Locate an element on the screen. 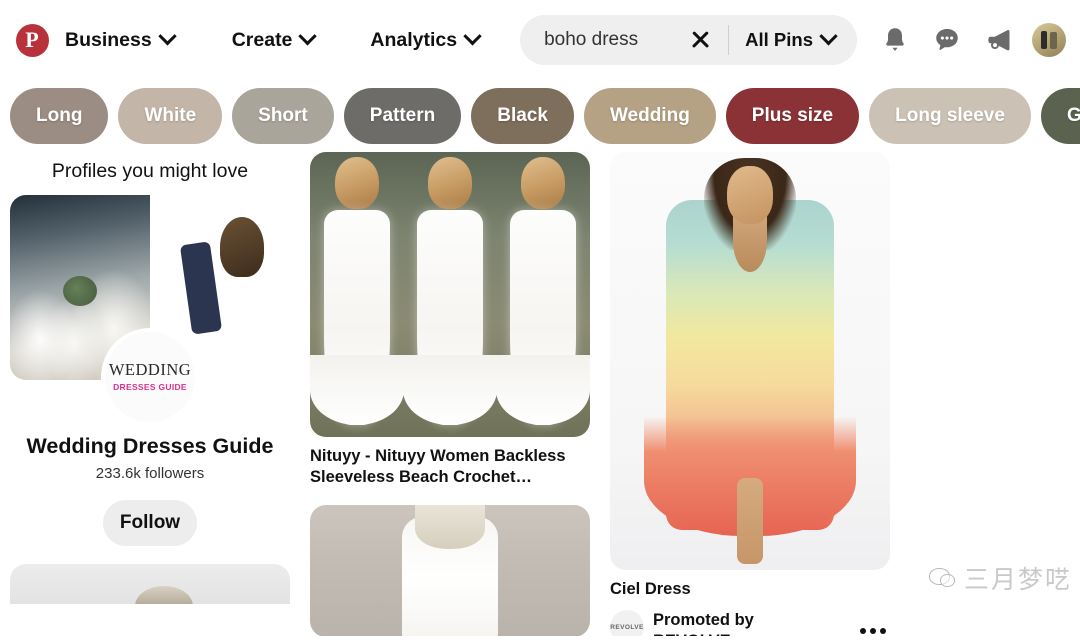 The width and height of the screenshot is (1080, 642). pin-promoted-row: REVOLVE Promoted by REVOLVE is located at coordinates (750, 623).